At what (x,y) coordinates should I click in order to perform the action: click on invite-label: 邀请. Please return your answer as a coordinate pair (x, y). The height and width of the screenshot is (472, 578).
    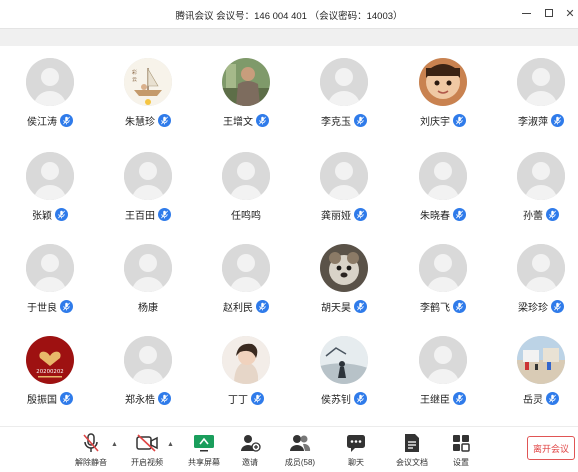
    Looking at the image, I should click on (250, 462).